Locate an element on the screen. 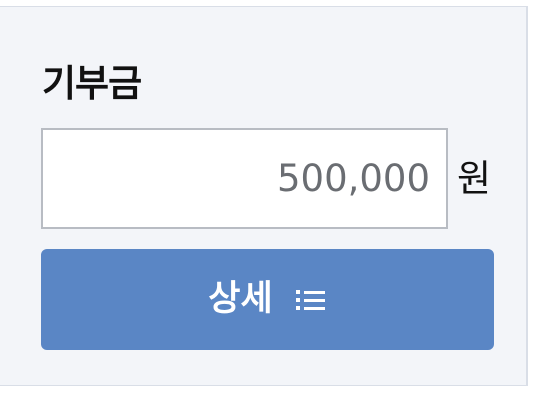 Image resolution: width=540 pixels, height=402 pixels. detail-button-label: 상세 is located at coordinates (240, 299).